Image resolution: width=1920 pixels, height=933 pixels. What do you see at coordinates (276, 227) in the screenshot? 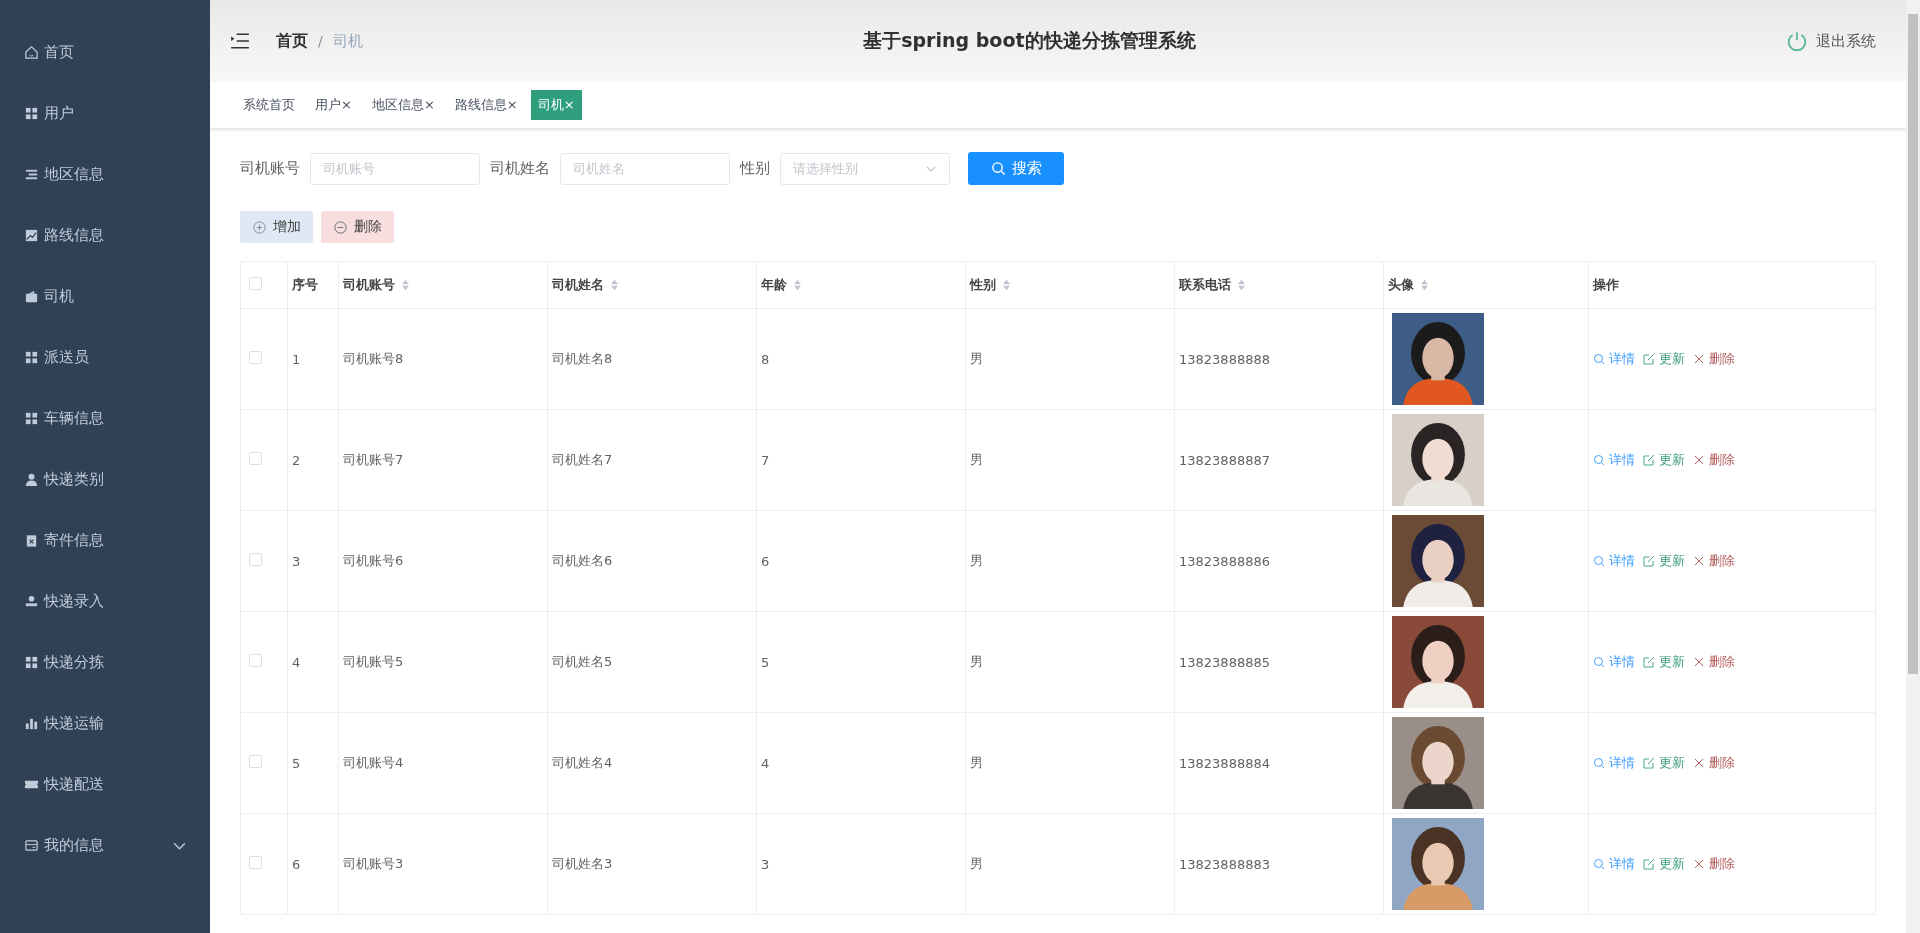
I see `add-button: 增加` at bounding box center [276, 227].